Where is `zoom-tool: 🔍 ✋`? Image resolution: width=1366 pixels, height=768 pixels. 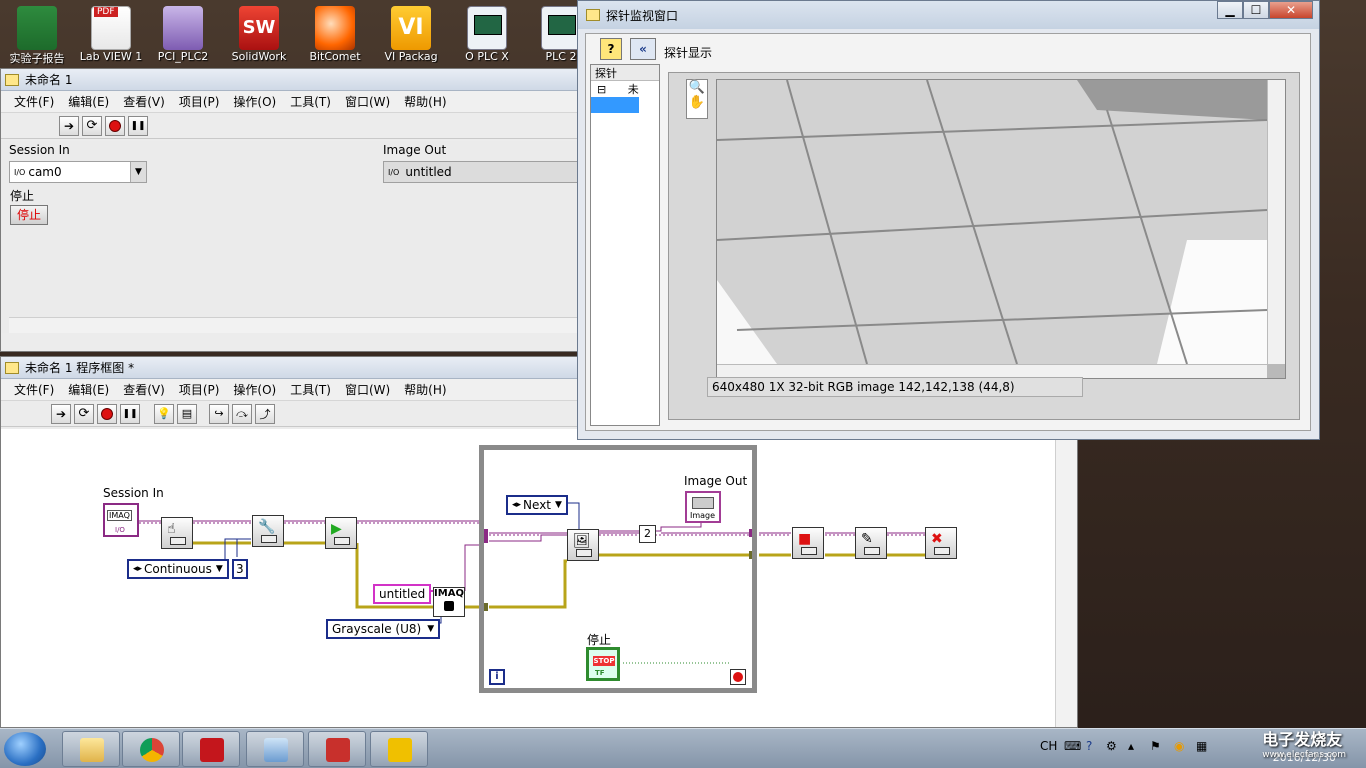
zoom-tool: 🔍 ✋ is located at coordinates (697, 99).